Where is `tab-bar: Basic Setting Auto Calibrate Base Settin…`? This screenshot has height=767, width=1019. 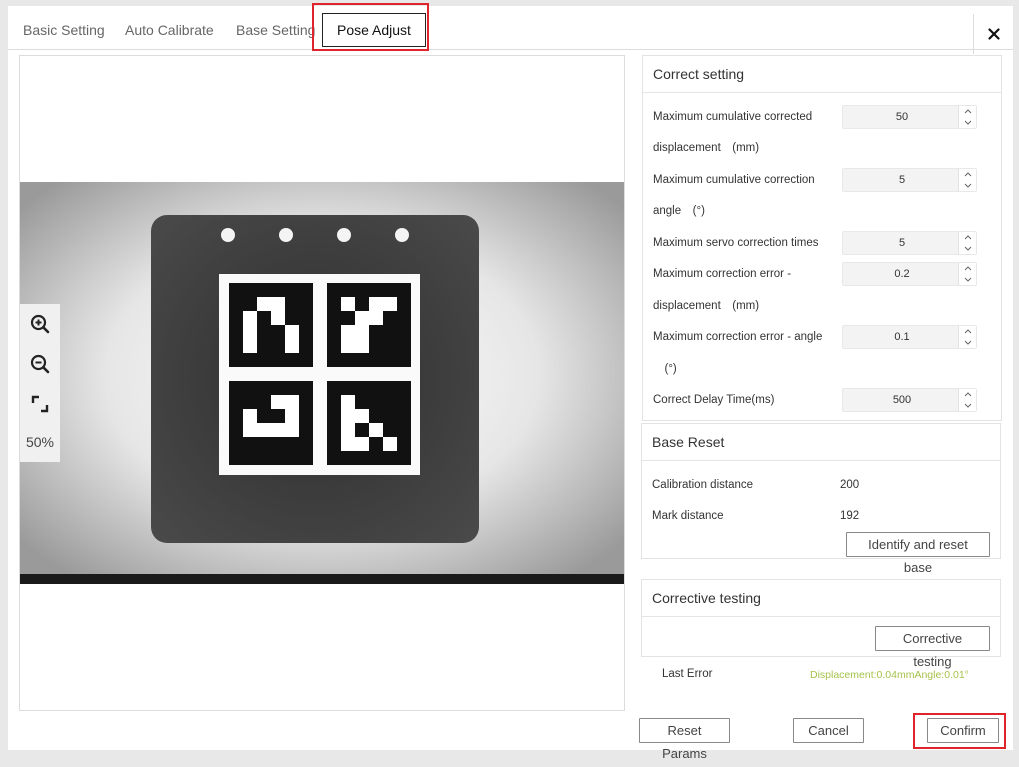 tab-bar: Basic Setting Auto Calibrate Base Settin… is located at coordinates (510, 32).